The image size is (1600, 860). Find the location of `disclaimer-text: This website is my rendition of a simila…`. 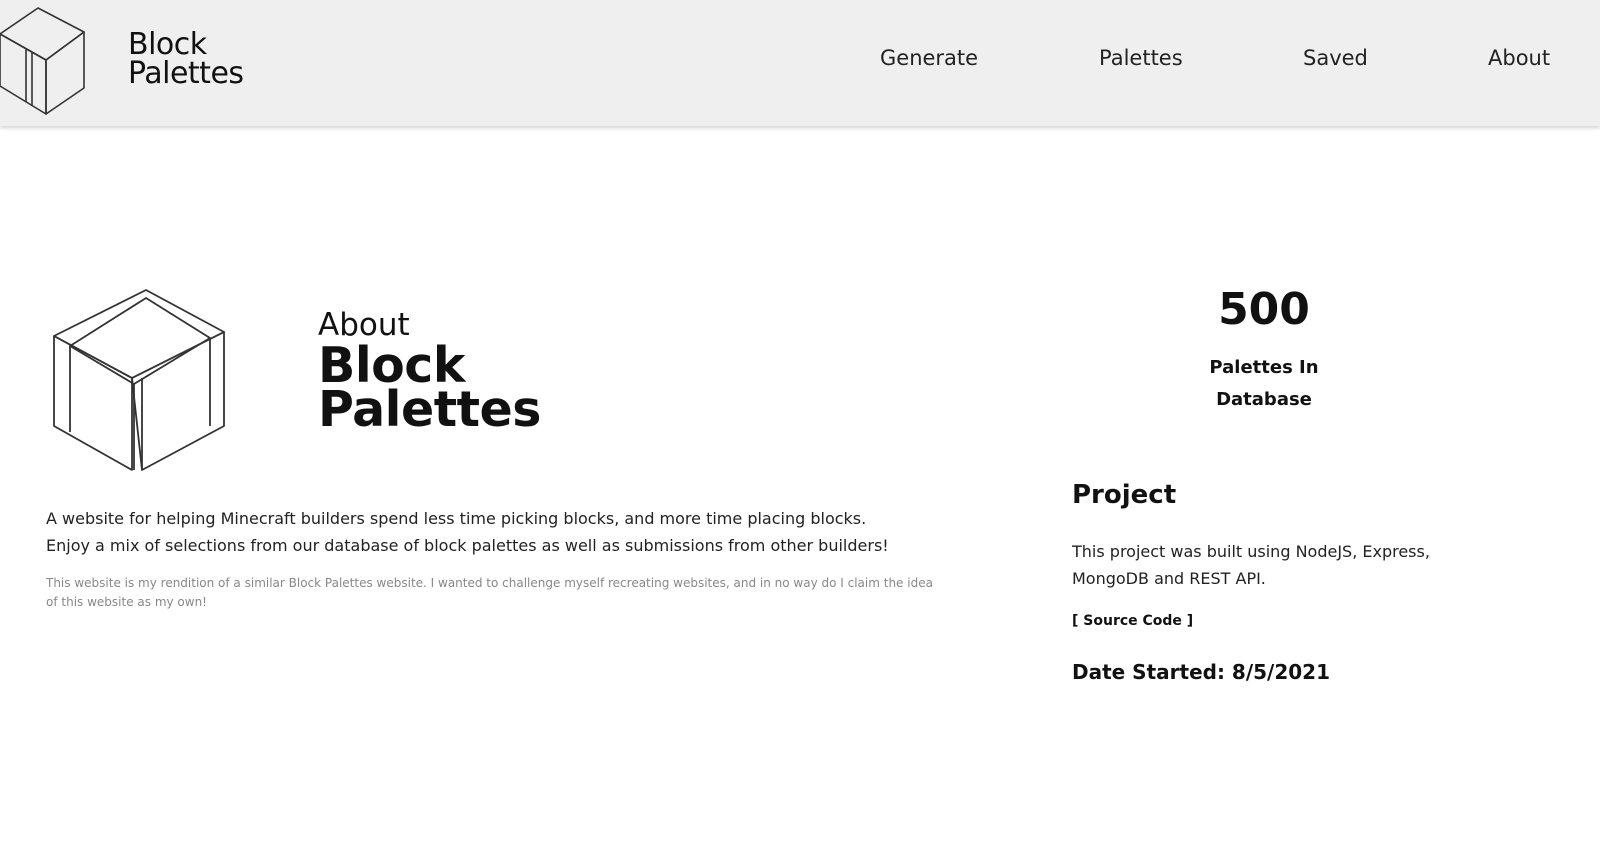

disclaimer-text: This website is my rendition of a simila… is located at coordinates (489, 592).